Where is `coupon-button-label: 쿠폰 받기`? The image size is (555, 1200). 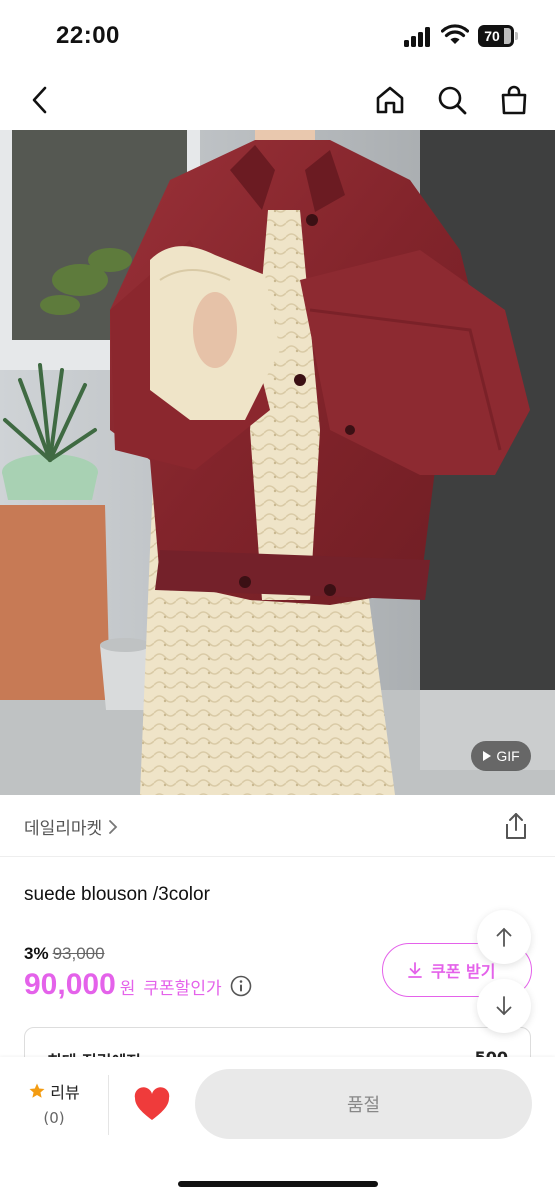
coupon-button-label: 쿠폰 받기 is located at coordinates (463, 971).